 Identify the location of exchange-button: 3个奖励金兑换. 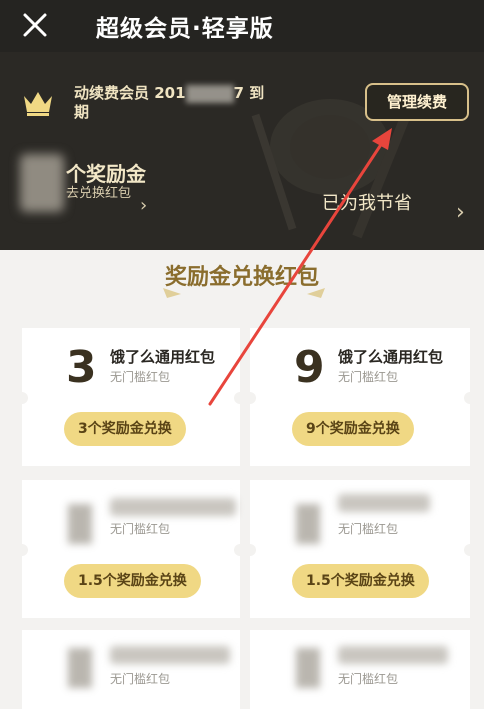
(125, 429).